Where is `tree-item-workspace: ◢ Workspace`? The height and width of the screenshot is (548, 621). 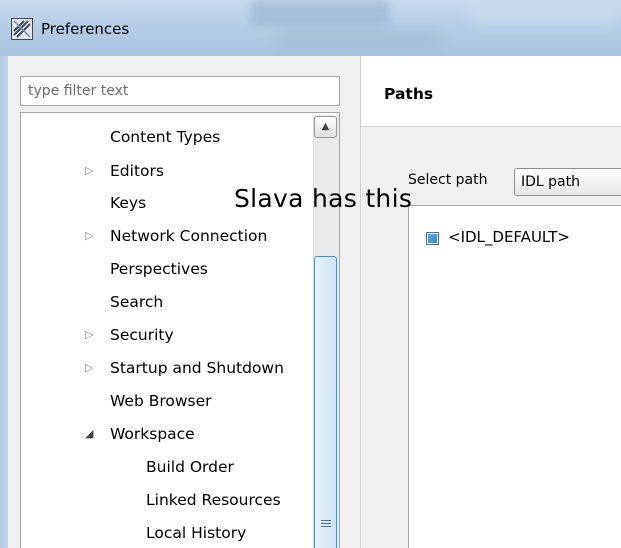 tree-item-workspace: ◢ Workspace is located at coordinates (140, 434).